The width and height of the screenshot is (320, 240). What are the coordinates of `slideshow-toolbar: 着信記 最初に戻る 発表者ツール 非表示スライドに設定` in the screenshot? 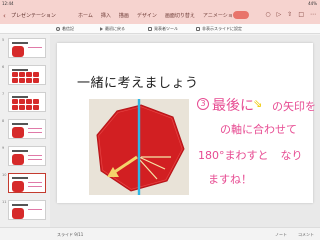 It's located at (160, 29).